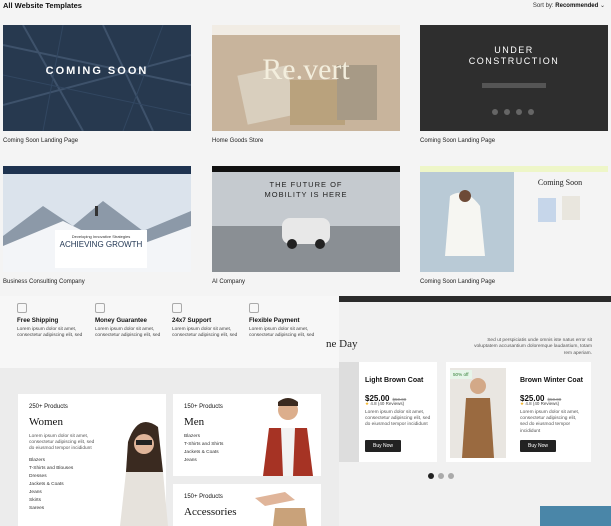  I want to click on product-name: Light Brown Coat, so click(394, 380).